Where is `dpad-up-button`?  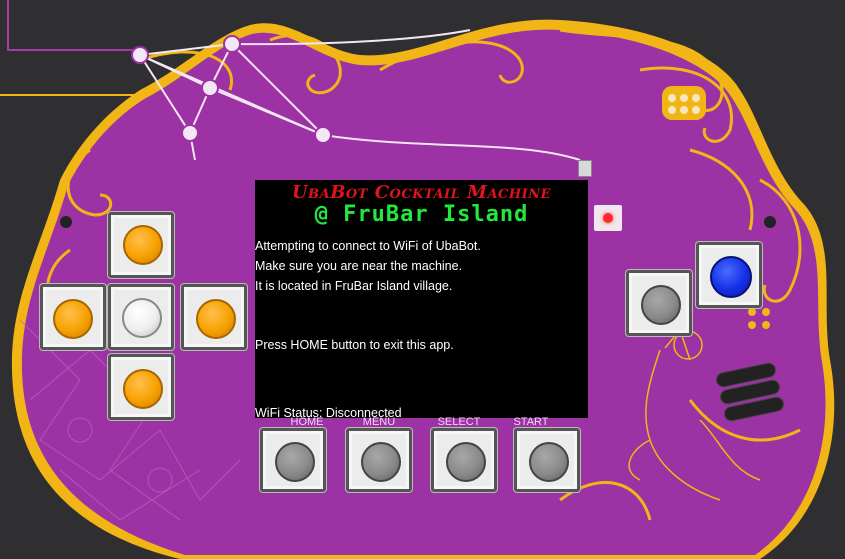 dpad-up-button is located at coordinates (141, 245).